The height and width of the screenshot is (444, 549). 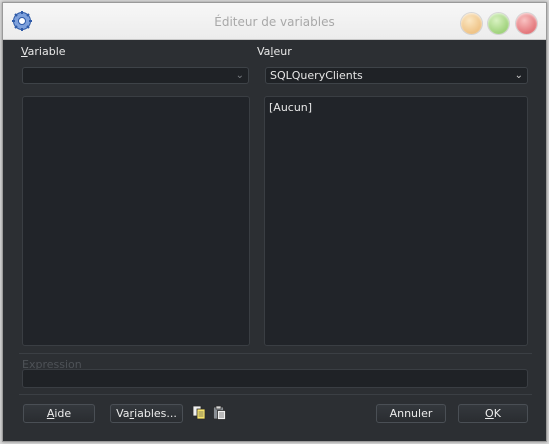 What do you see at coordinates (199, 412) in the screenshot?
I see `copy-icon` at bounding box center [199, 412].